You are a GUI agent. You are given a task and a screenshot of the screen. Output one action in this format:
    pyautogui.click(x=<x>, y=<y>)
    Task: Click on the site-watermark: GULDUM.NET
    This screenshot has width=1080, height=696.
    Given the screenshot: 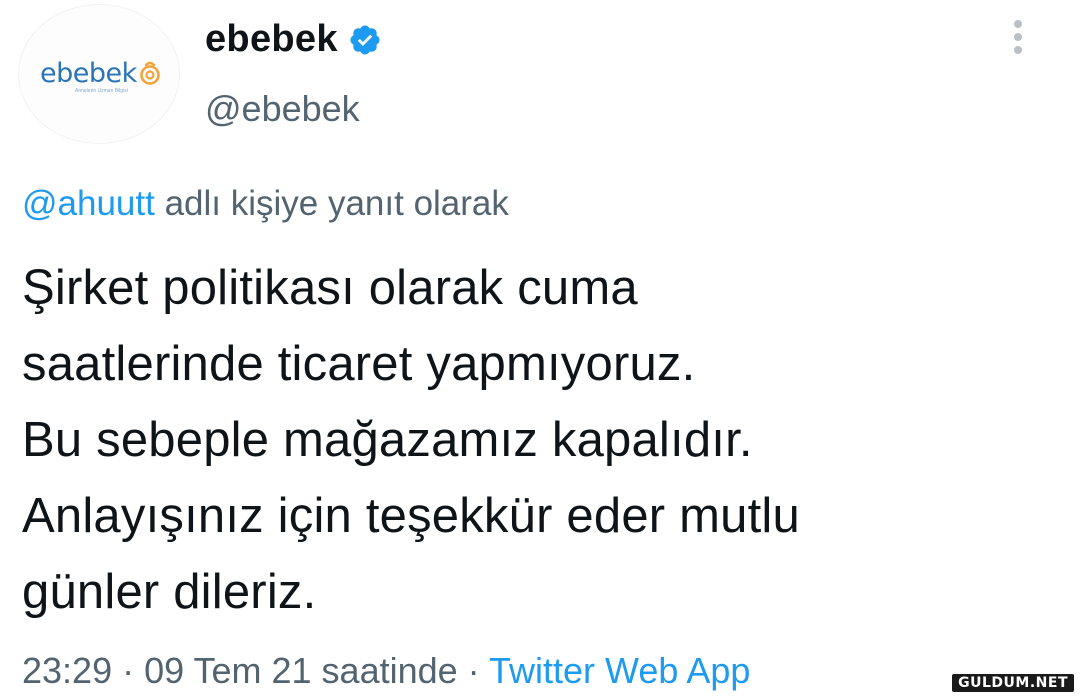 What is the action you would take?
    pyautogui.click(x=1013, y=683)
    